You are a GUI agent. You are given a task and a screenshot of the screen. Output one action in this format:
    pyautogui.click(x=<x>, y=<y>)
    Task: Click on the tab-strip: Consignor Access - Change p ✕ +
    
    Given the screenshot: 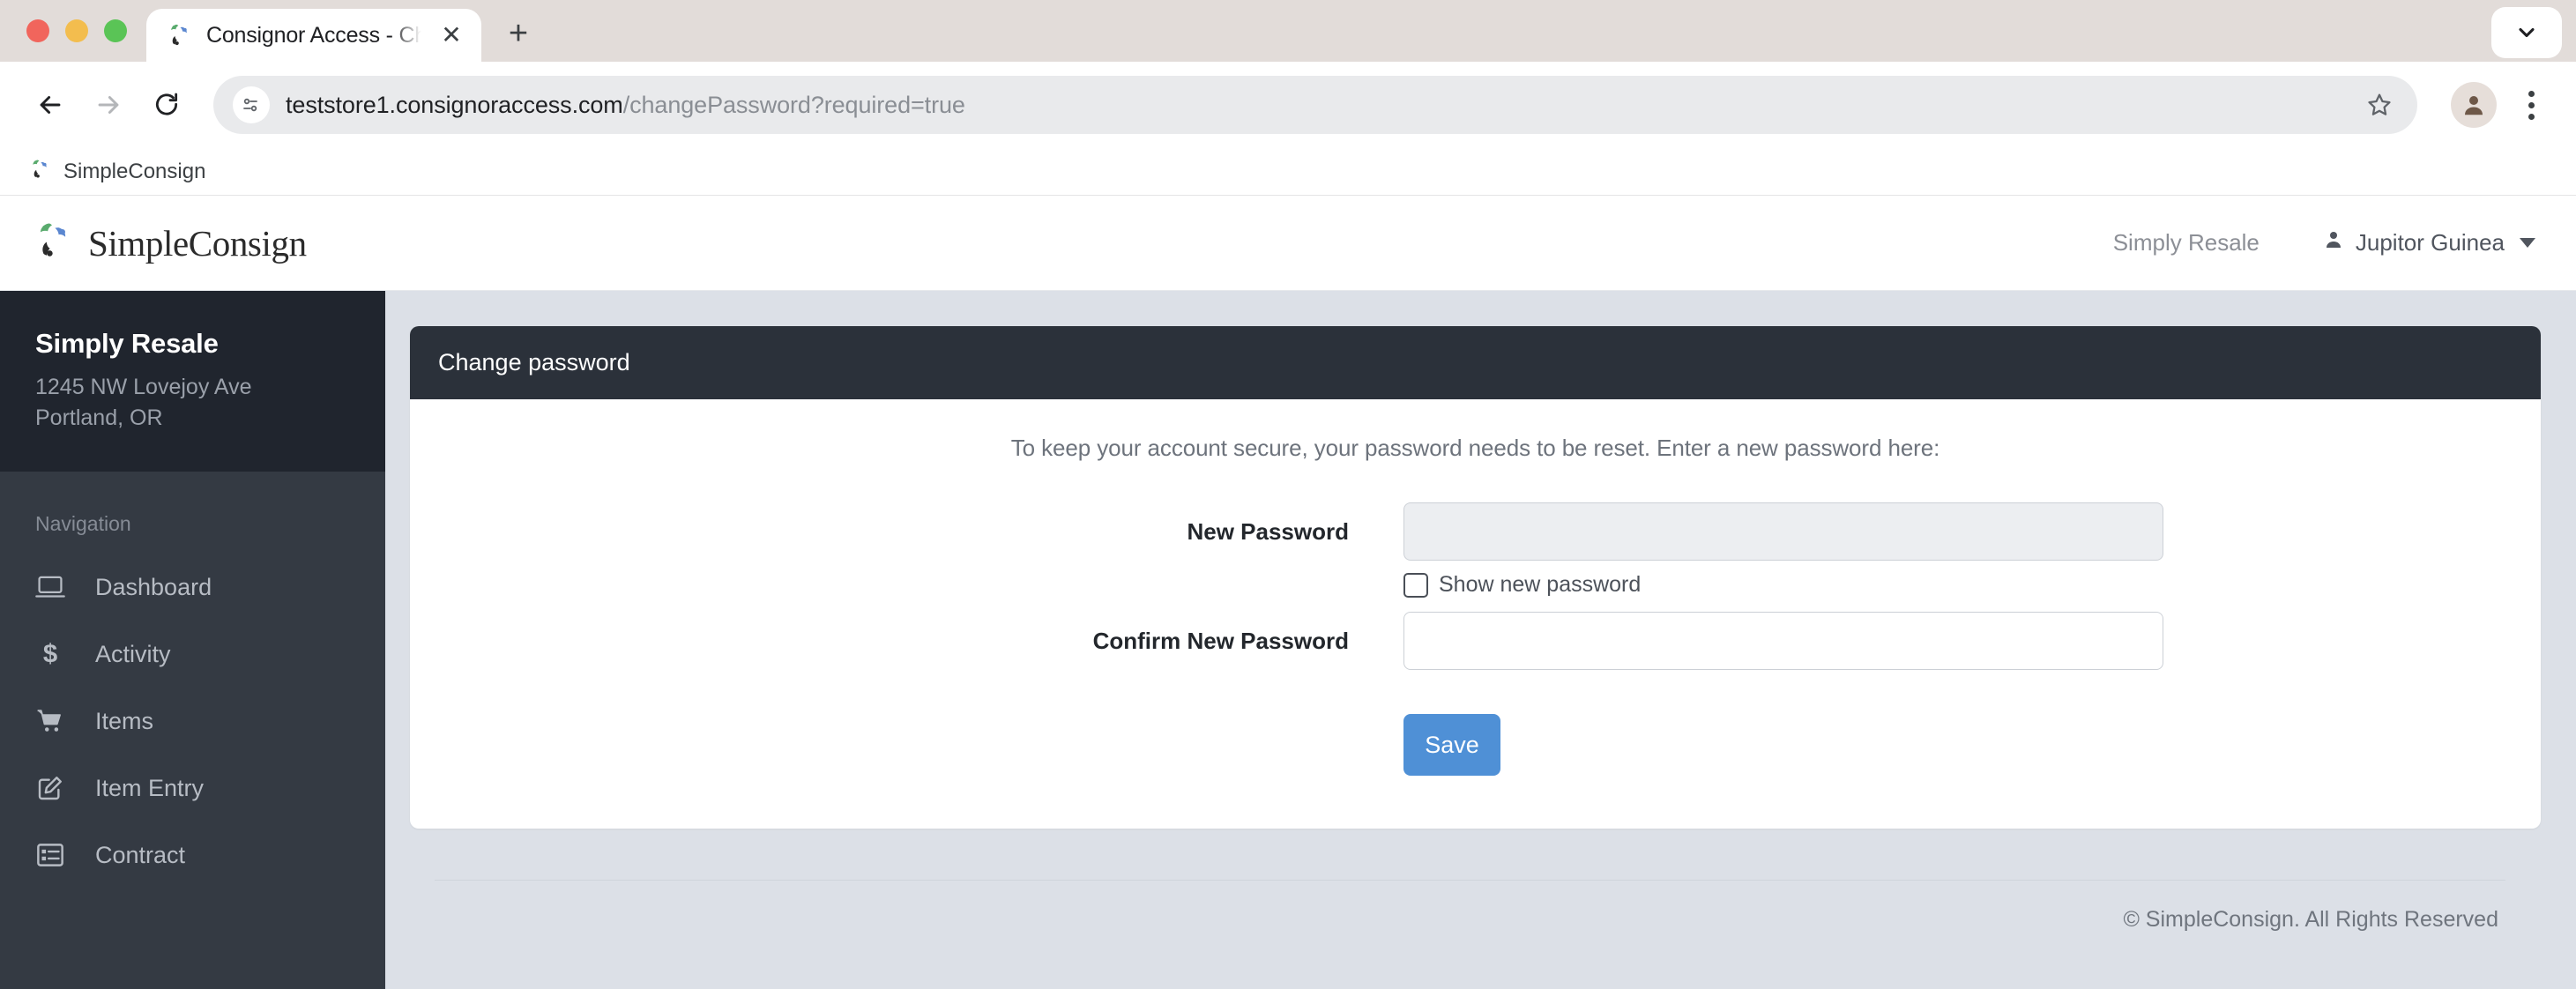 What is the action you would take?
    pyautogui.click(x=1288, y=31)
    